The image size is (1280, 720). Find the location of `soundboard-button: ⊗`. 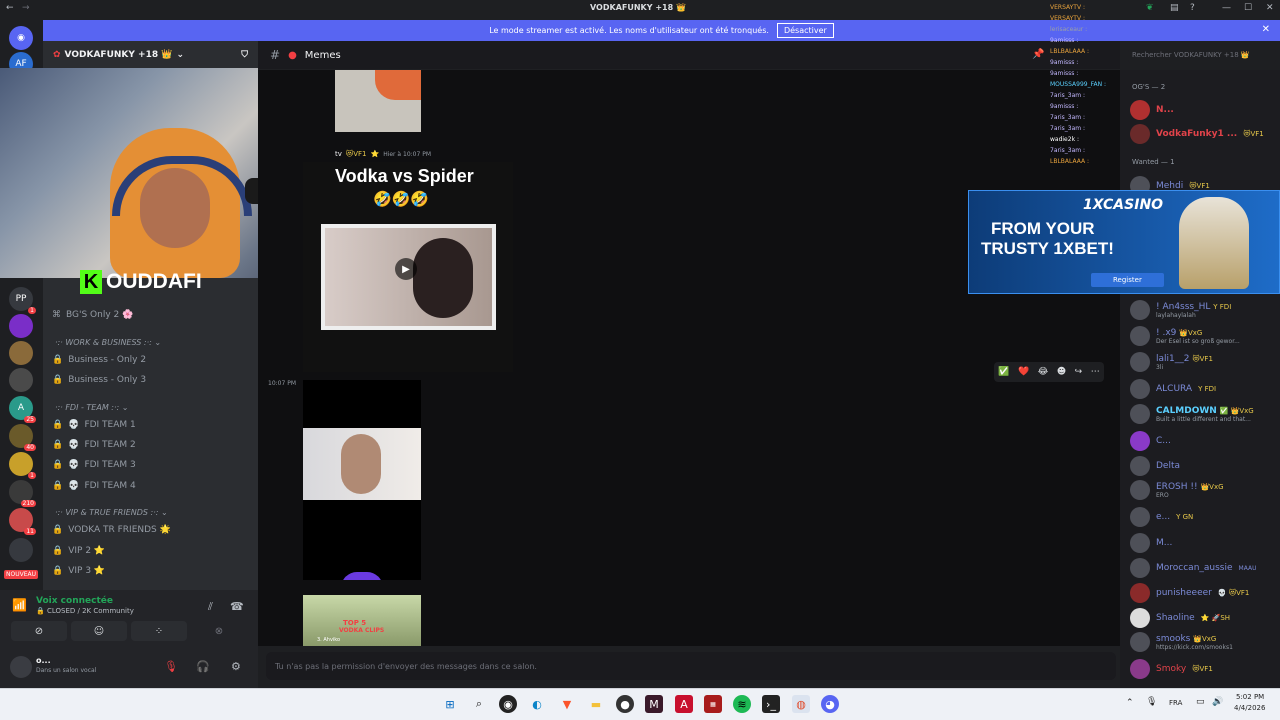

soundboard-button: ⊗ is located at coordinates (219, 631).